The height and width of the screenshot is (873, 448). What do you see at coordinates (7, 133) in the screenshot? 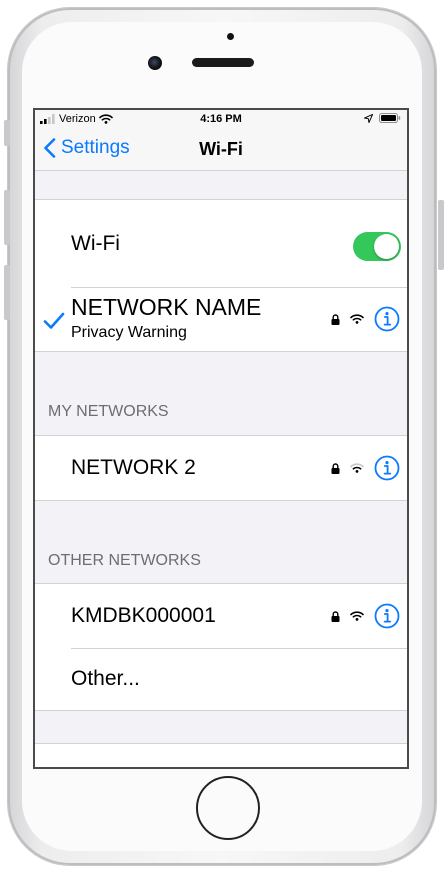
I see `silent-switch` at bounding box center [7, 133].